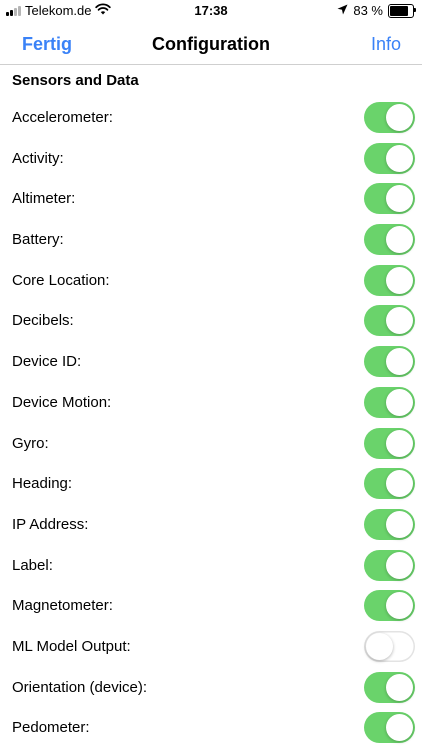 The height and width of the screenshot is (750, 422). I want to click on row-label: Device Motion:, so click(62, 402).